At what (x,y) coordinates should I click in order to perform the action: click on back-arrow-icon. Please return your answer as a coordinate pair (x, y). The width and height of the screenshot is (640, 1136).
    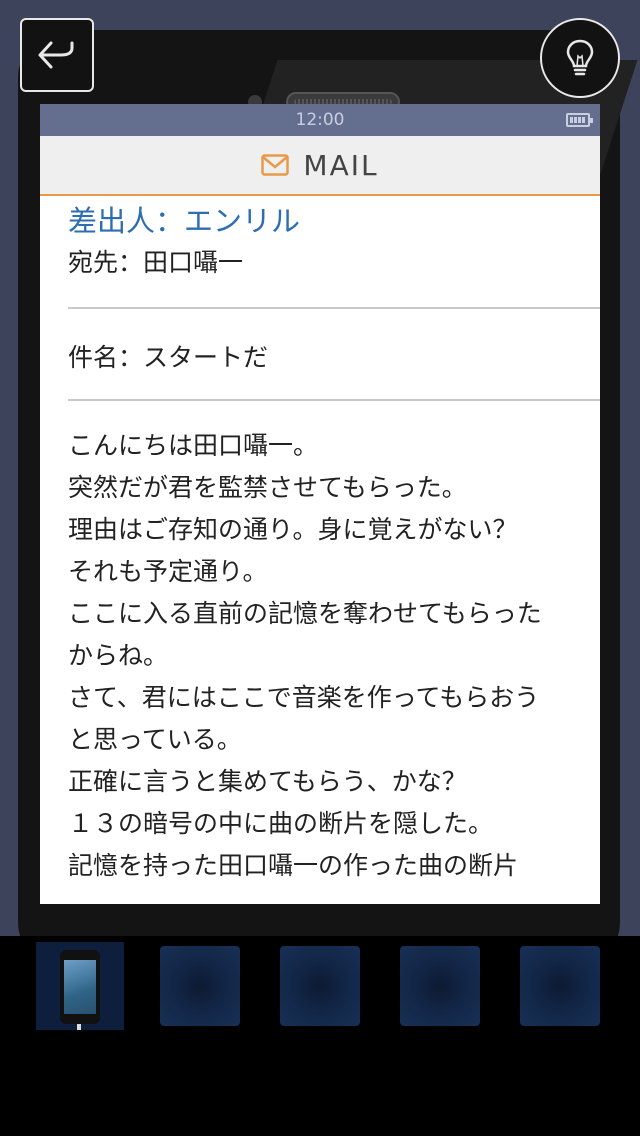
    Looking at the image, I should click on (56, 55).